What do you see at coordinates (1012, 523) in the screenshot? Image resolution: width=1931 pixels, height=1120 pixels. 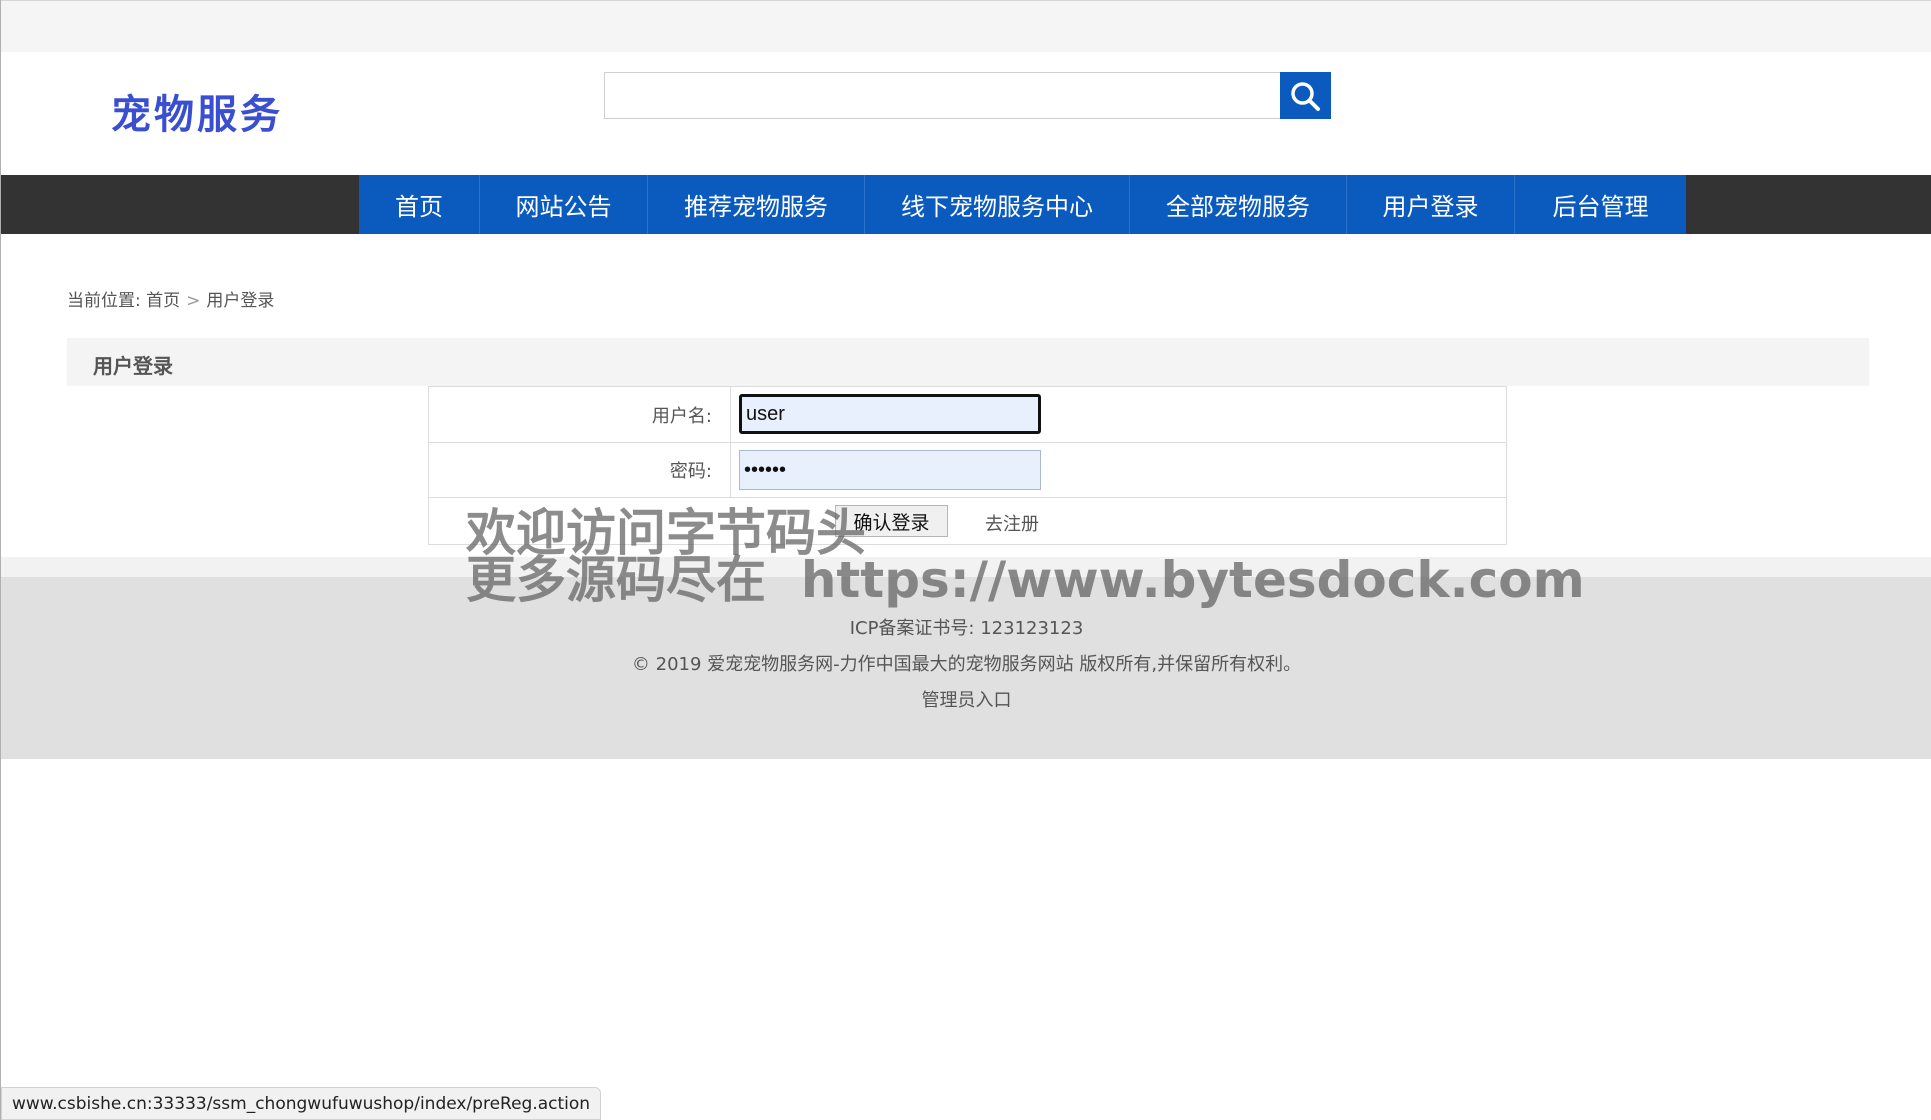 I see `register-link: 去注册` at bounding box center [1012, 523].